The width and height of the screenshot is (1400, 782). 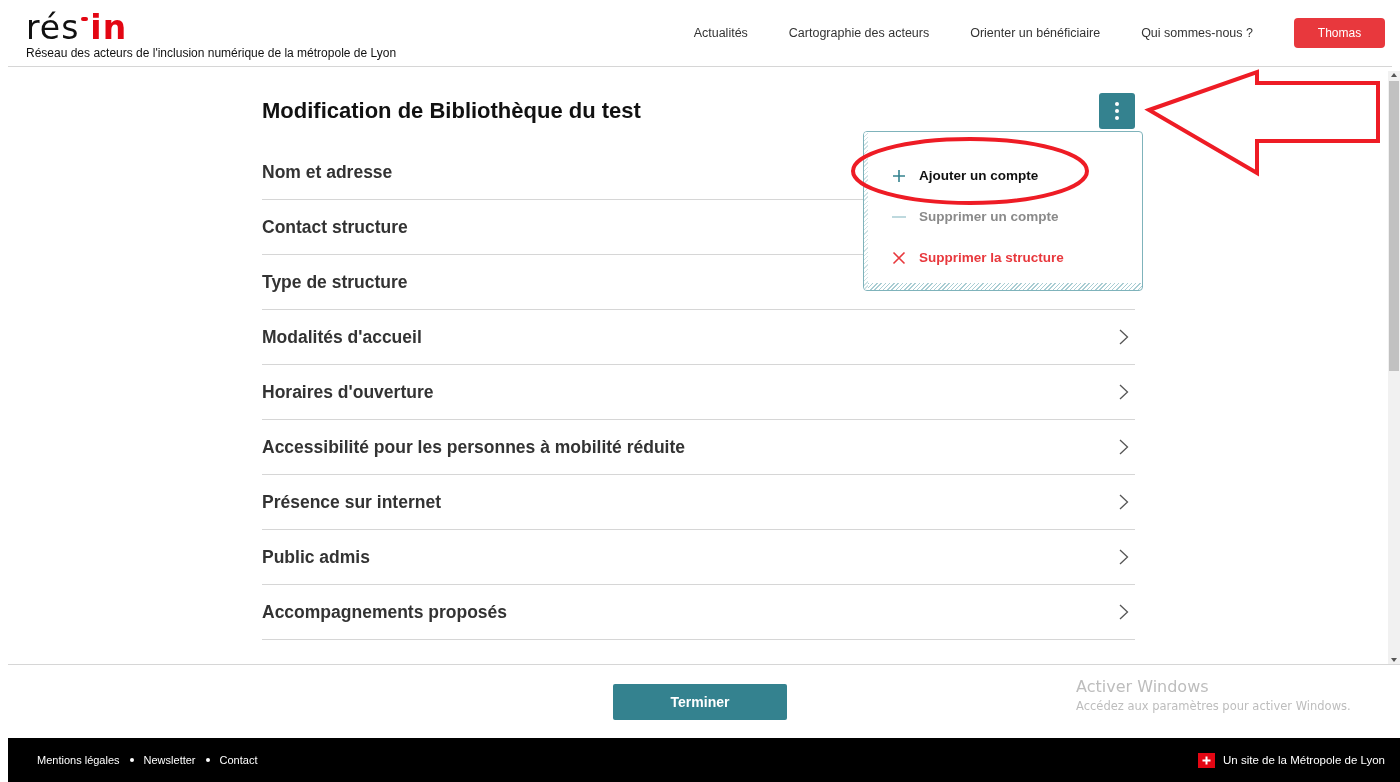 What do you see at coordinates (698, 447) in the screenshot?
I see `section-row: Accessibilité pour les personnes à mobilité réduite` at bounding box center [698, 447].